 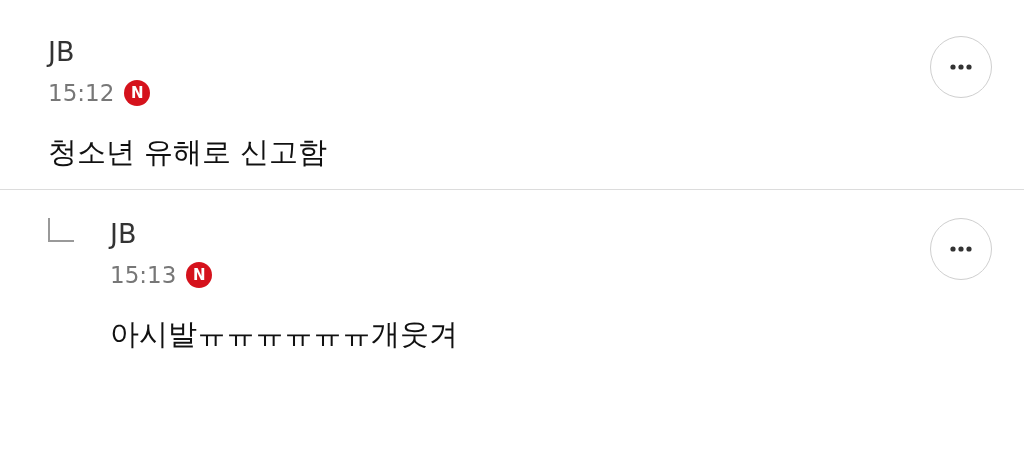 What do you see at coordinates (143, 275) in the screenshot?
I see `comment-time: 15:13` at bounding box center [143, 275].